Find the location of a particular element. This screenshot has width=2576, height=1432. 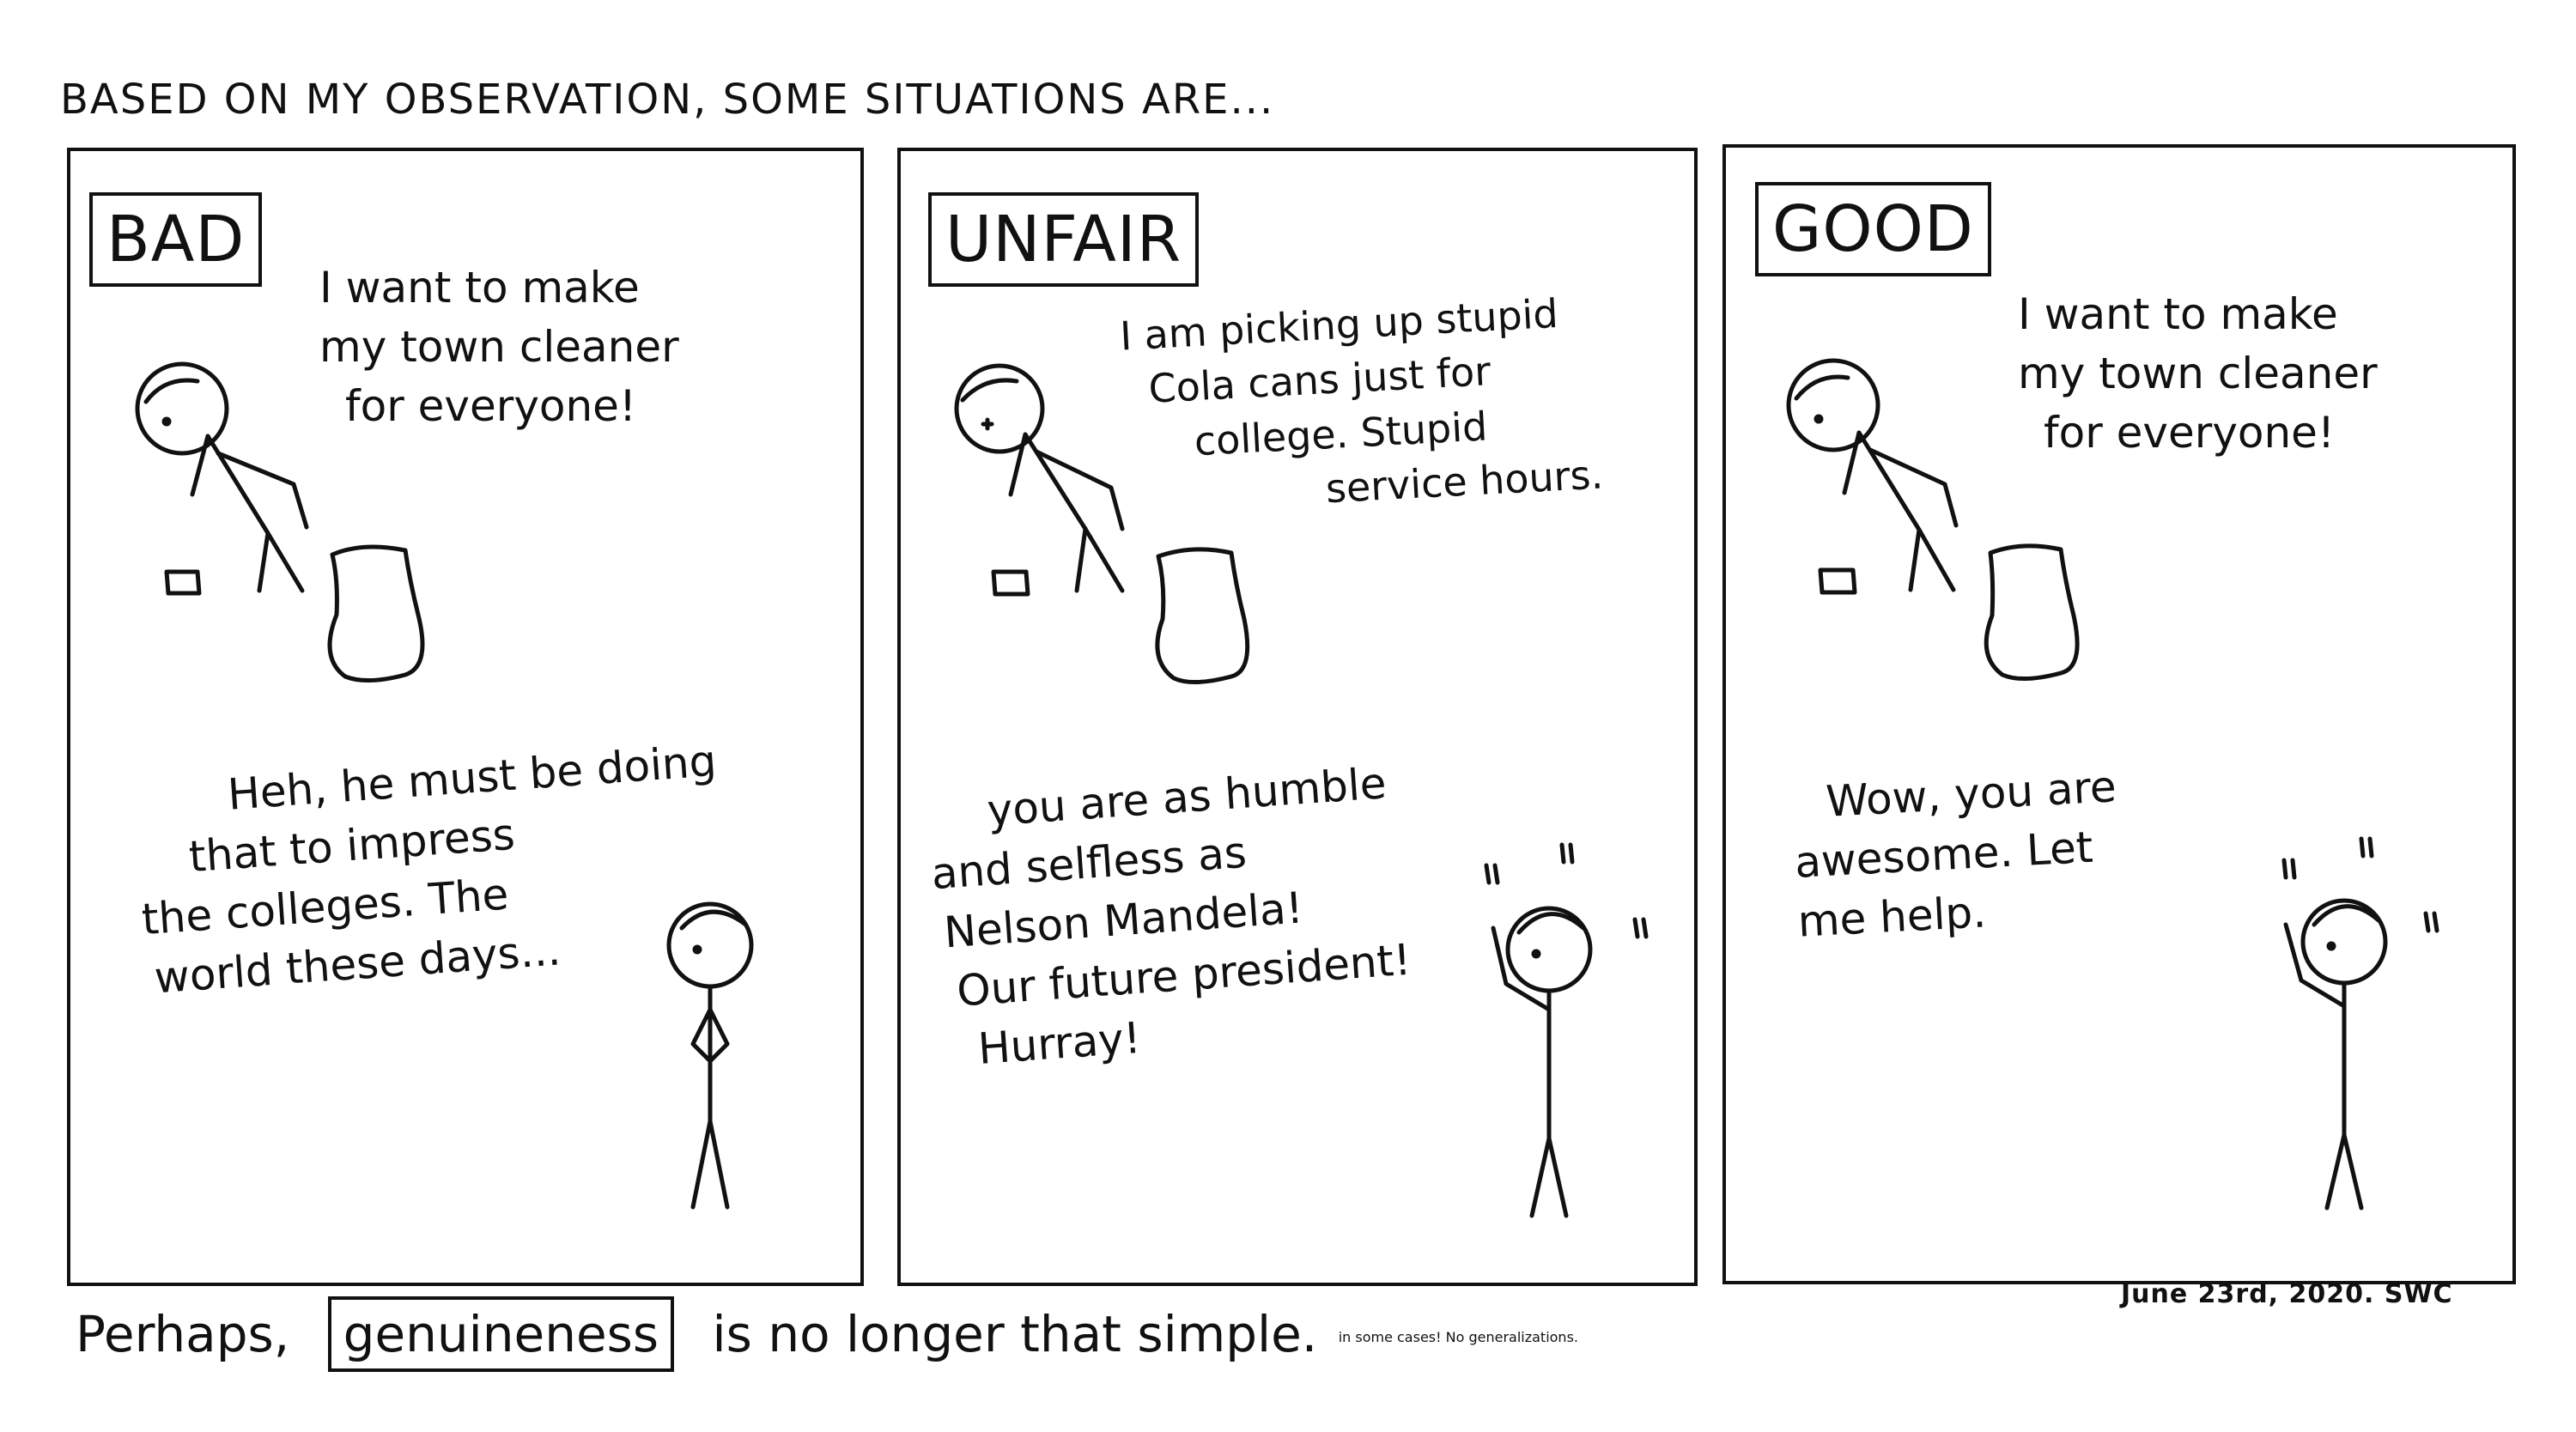

cheering-figure-unfair is located at coordinates (1566, 1030).